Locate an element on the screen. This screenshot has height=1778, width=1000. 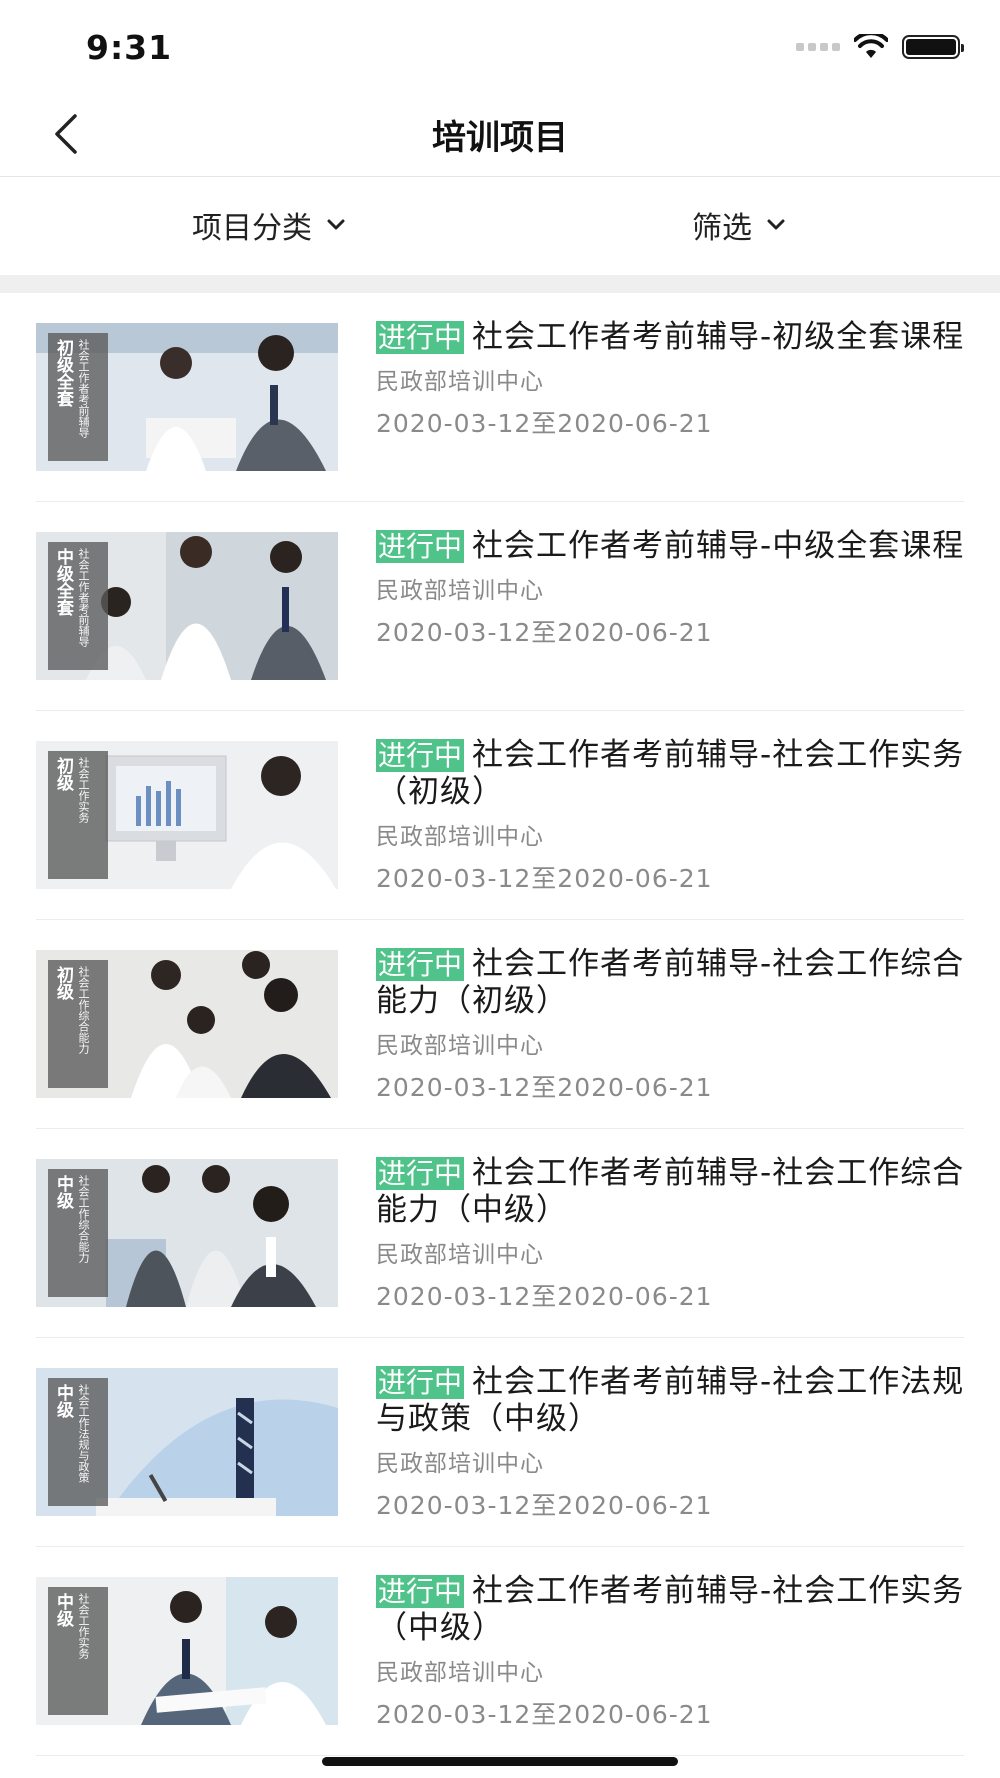
status-bar: 9:31 is located at coordinates (500, 46).